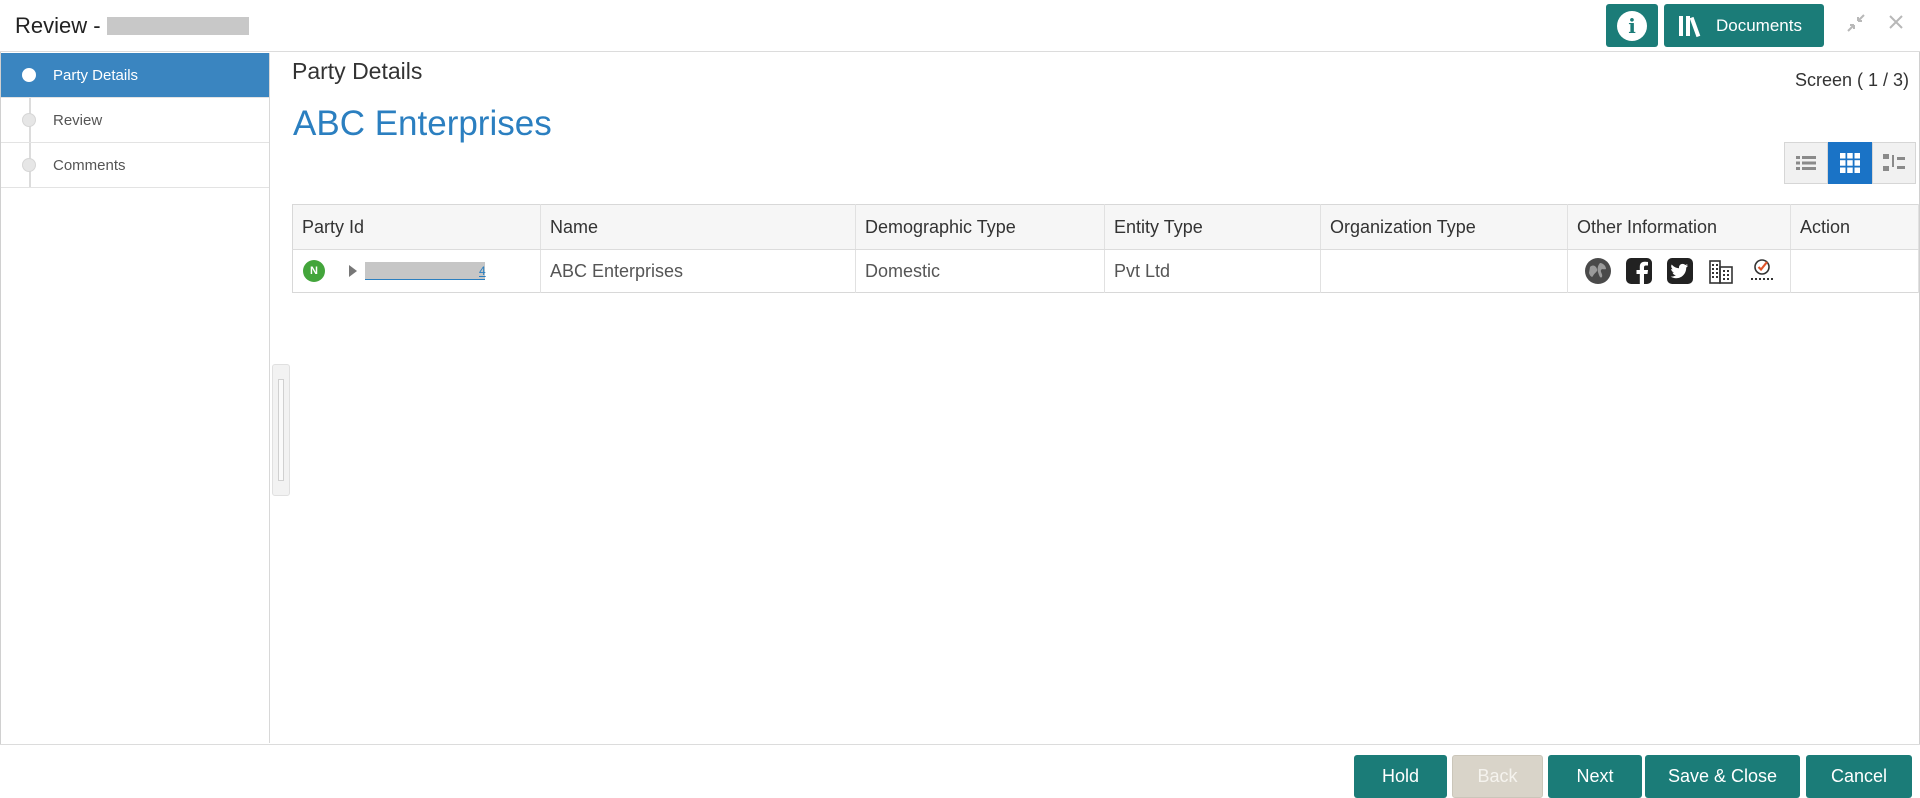 The height and width of the screenshot is (798, 1920). What do you see at coordinates (482, 271) in the screenshot?
I see `party-id-link-suffix: 4` at bounding box center [482, 271].